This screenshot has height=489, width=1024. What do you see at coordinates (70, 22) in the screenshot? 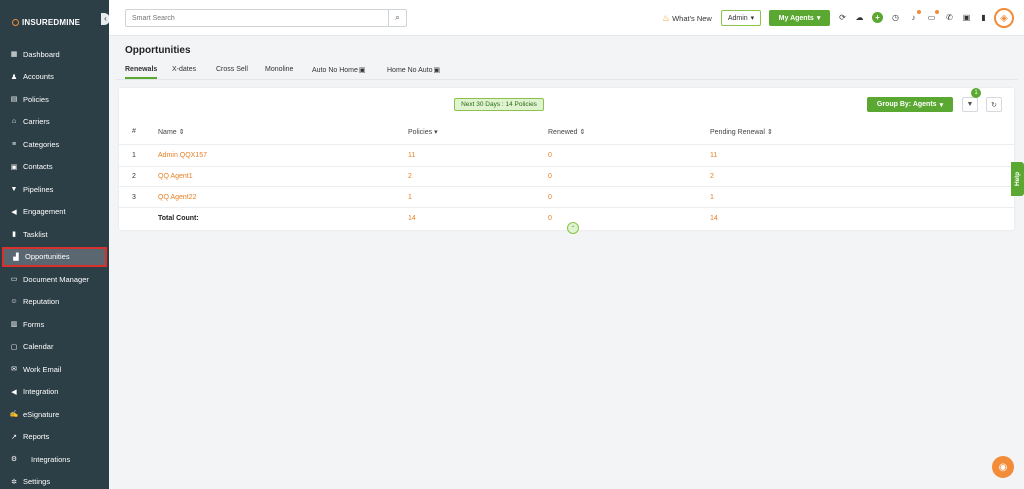
I see `logo-suffix: MINE` at bounding box center [70, 22].